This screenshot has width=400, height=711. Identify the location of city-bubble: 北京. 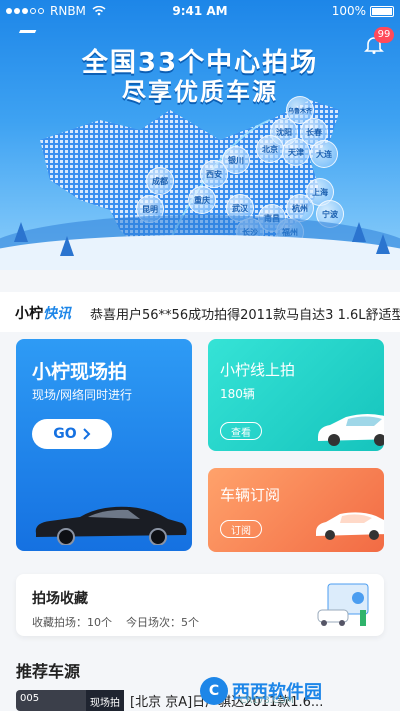
(270, 149).